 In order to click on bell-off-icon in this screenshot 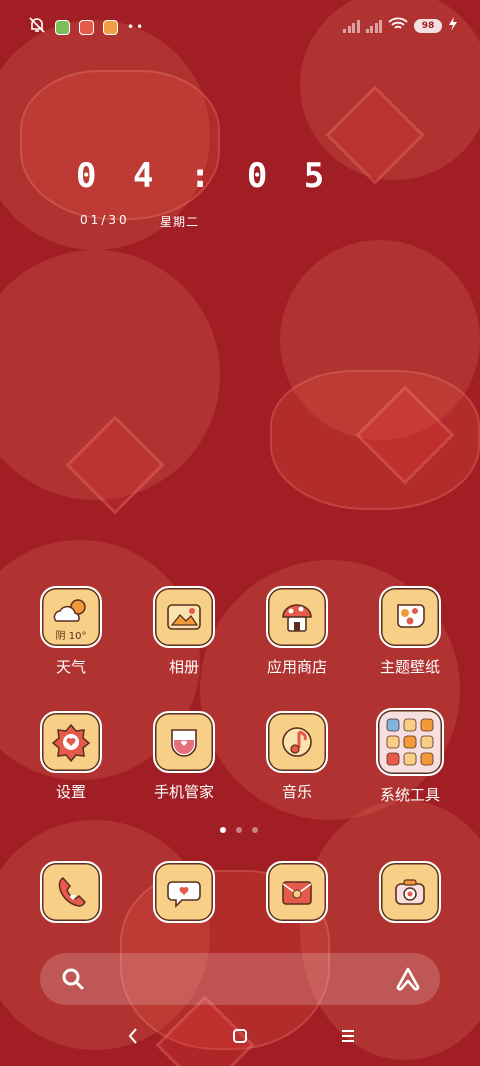, I will do `click(37, 27)`.